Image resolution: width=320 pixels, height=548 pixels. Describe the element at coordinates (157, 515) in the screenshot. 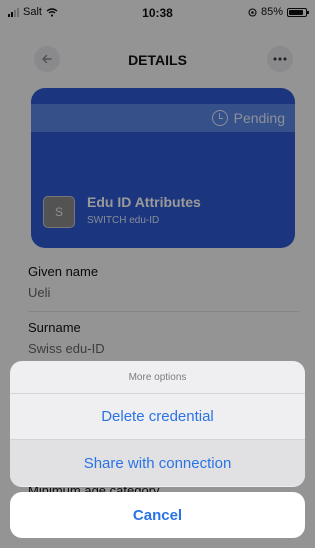

I see `cancel-button: Cancel` at that location.